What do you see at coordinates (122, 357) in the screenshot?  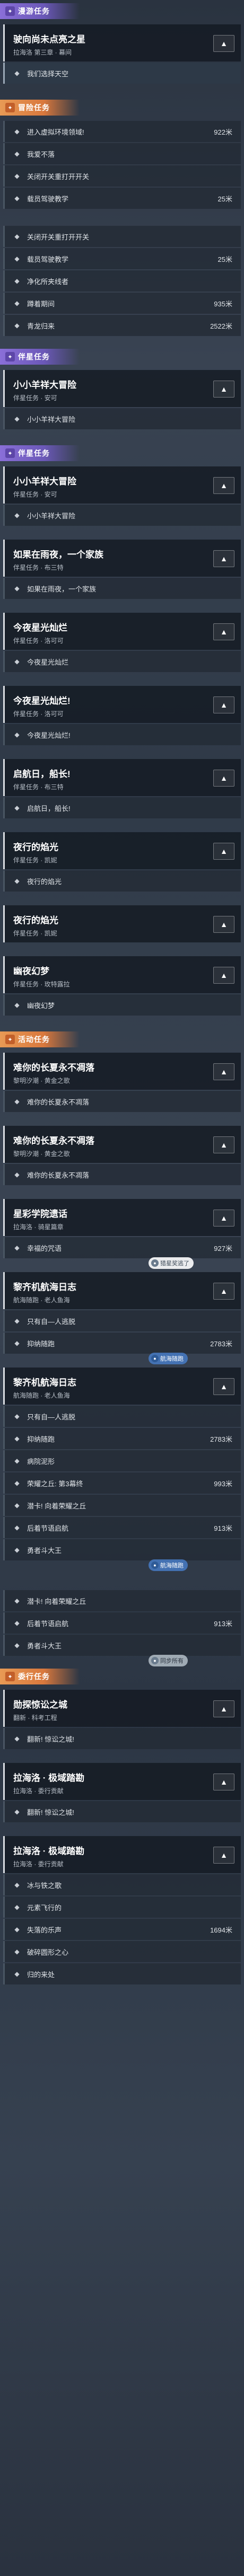 I see `section-header: ✦ 伴星任务` at bounding box center [122, 357].